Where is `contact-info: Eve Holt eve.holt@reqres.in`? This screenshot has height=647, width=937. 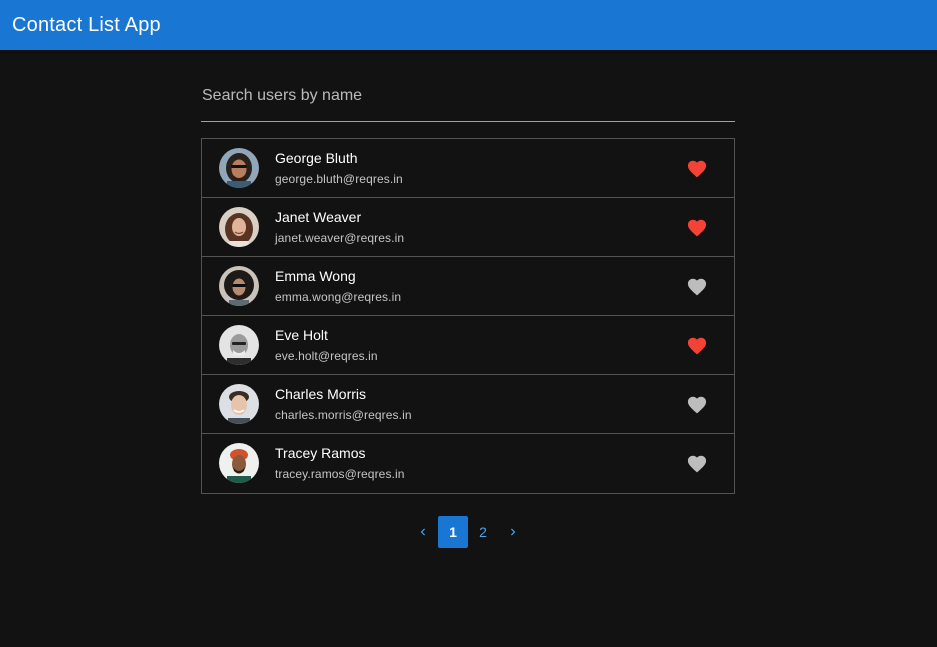 contact-info: Eve Holt eve.holt@reqres.in is located at coordinates (326, 345).